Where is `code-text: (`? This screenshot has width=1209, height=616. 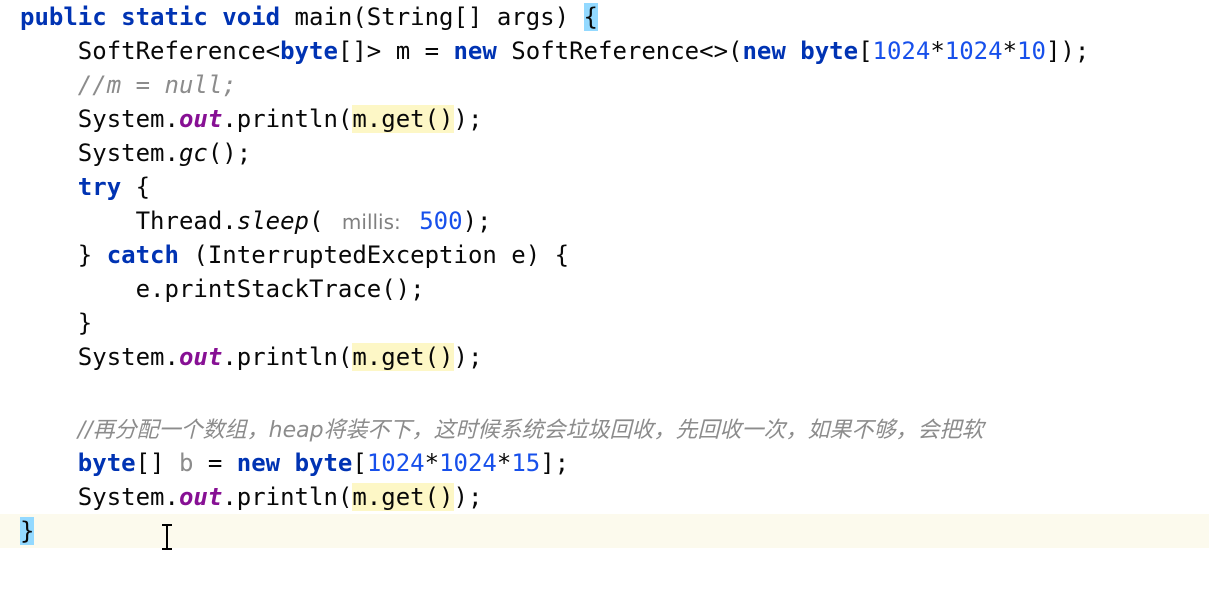
code-text: ( is located at coordinates (323, 221).